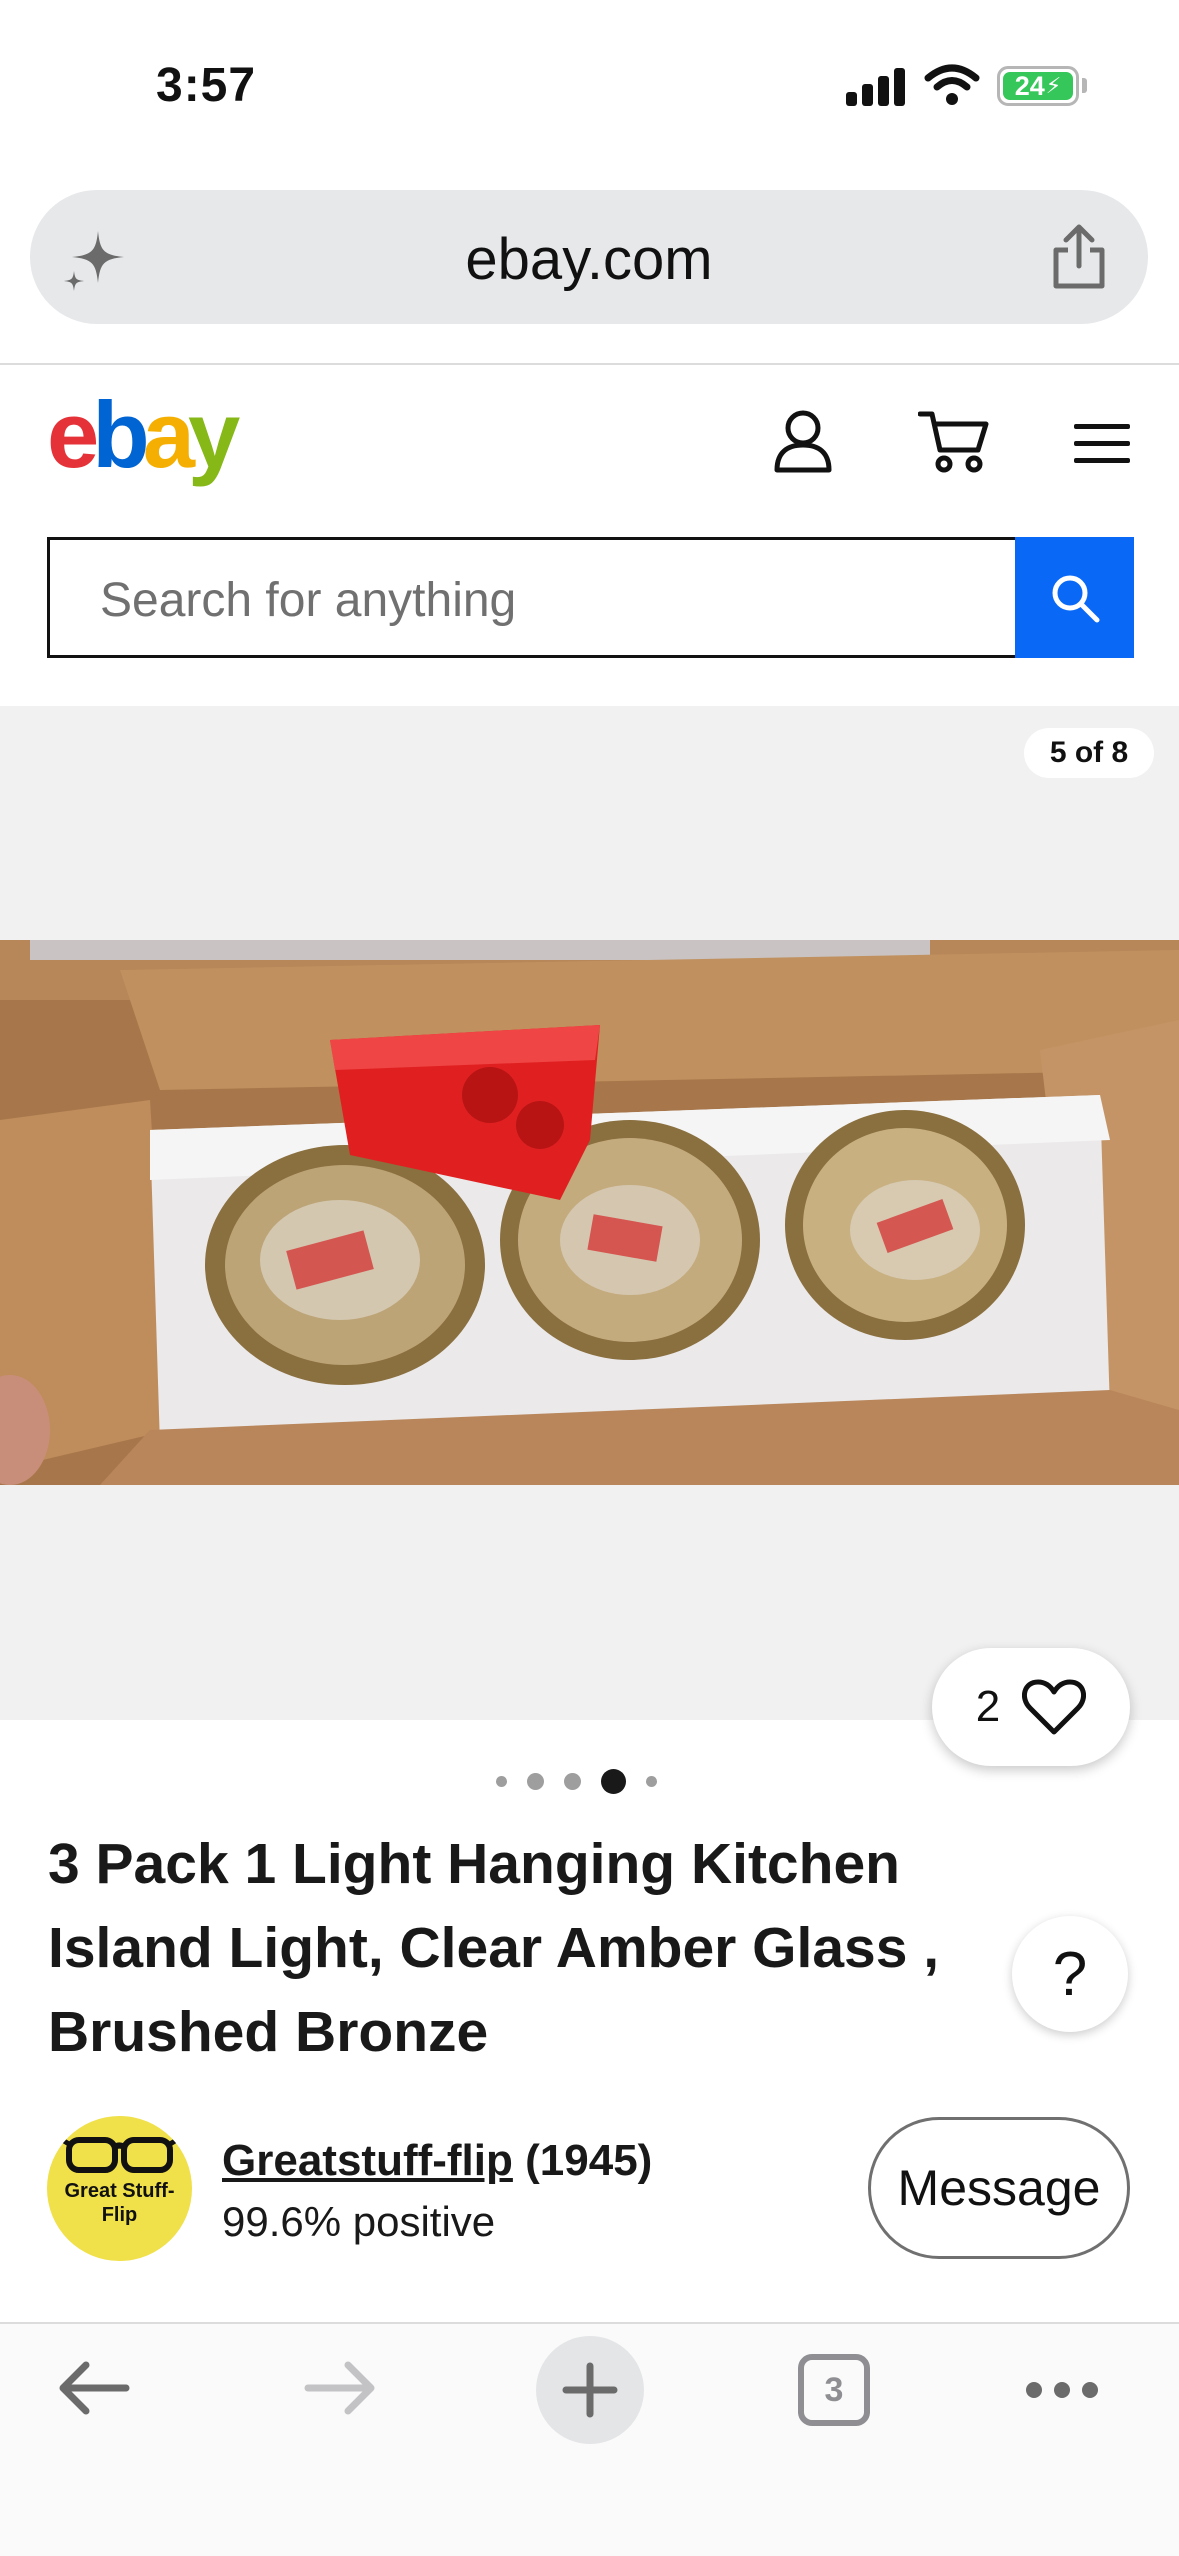  I want to click on share-icon, so click(1079, 257).